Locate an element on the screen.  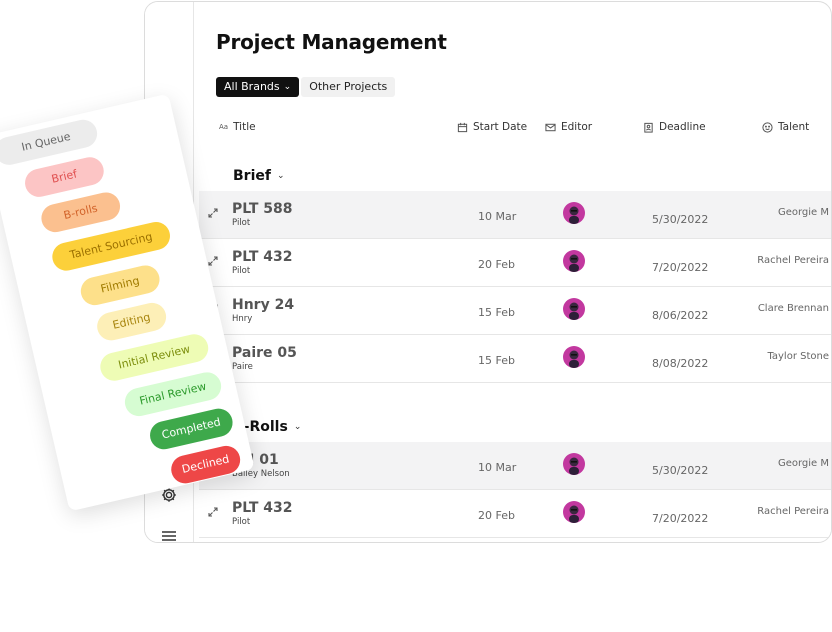
status-pill-filming: Filming is located at coordinates (120, 285).